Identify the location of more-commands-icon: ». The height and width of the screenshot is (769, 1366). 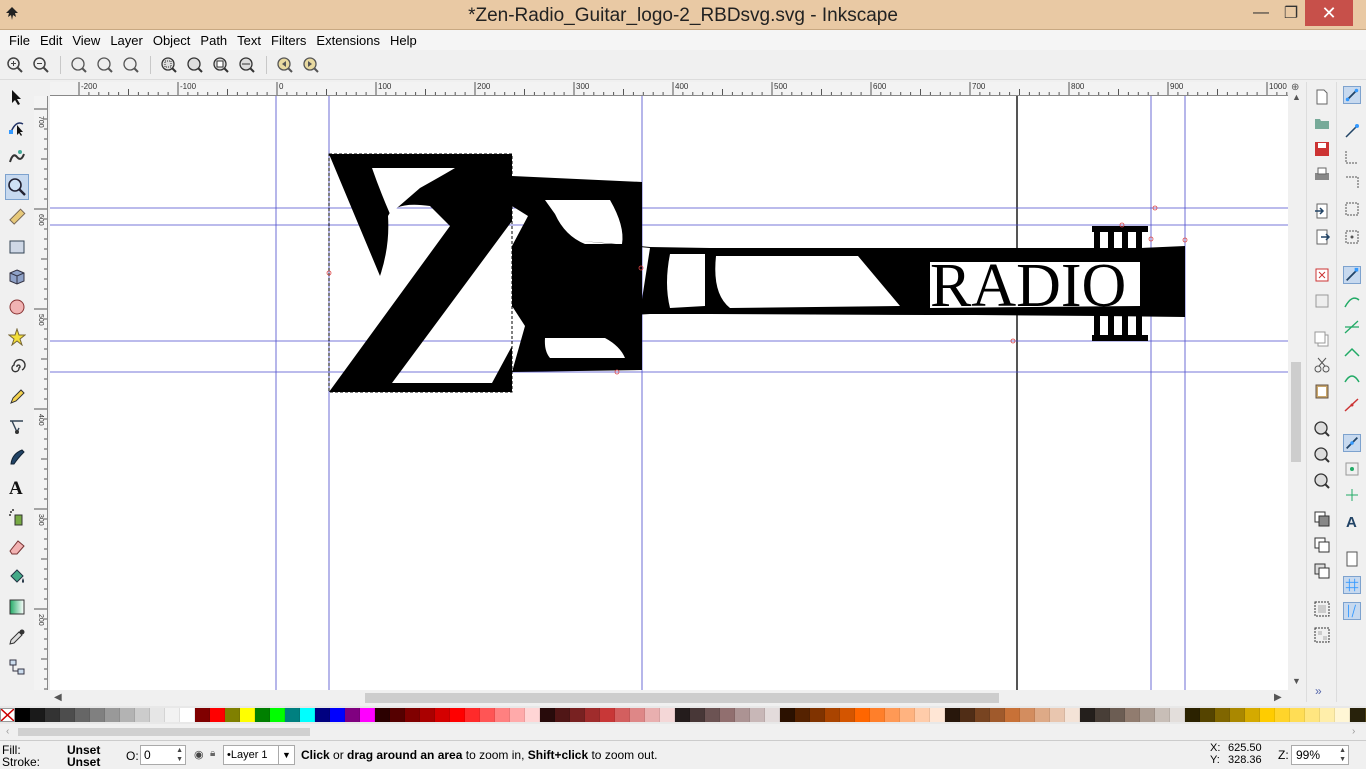
(1318, 691).